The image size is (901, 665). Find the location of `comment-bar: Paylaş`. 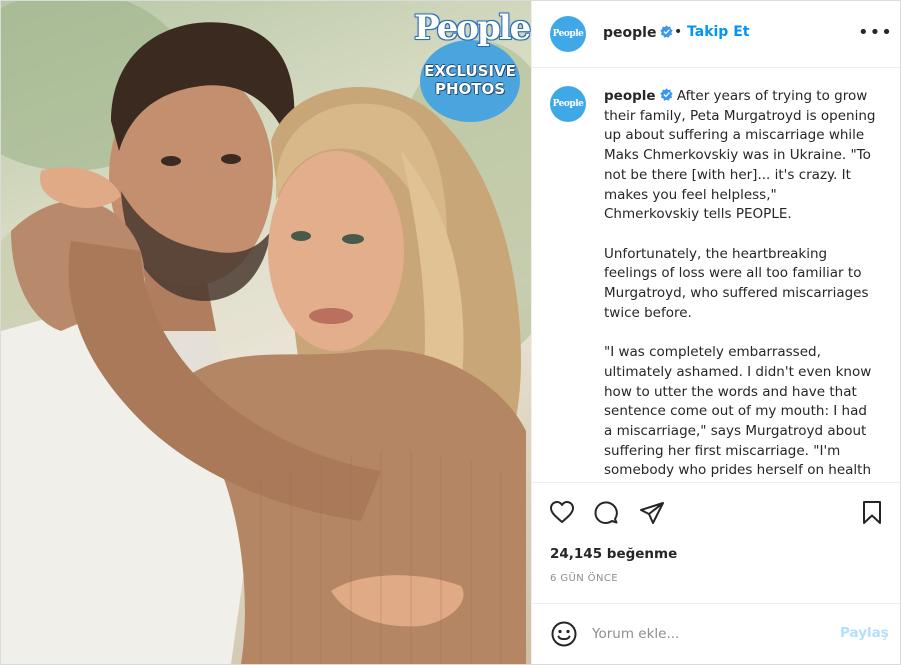

comment-bar: Paylaş is located at coordinates (716, 633).